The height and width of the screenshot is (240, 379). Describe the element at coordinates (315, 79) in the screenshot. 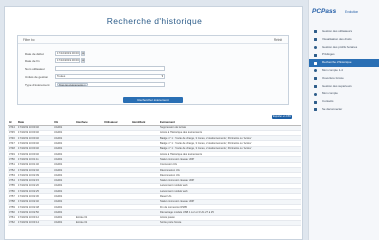

I see `door-icon` at that location.